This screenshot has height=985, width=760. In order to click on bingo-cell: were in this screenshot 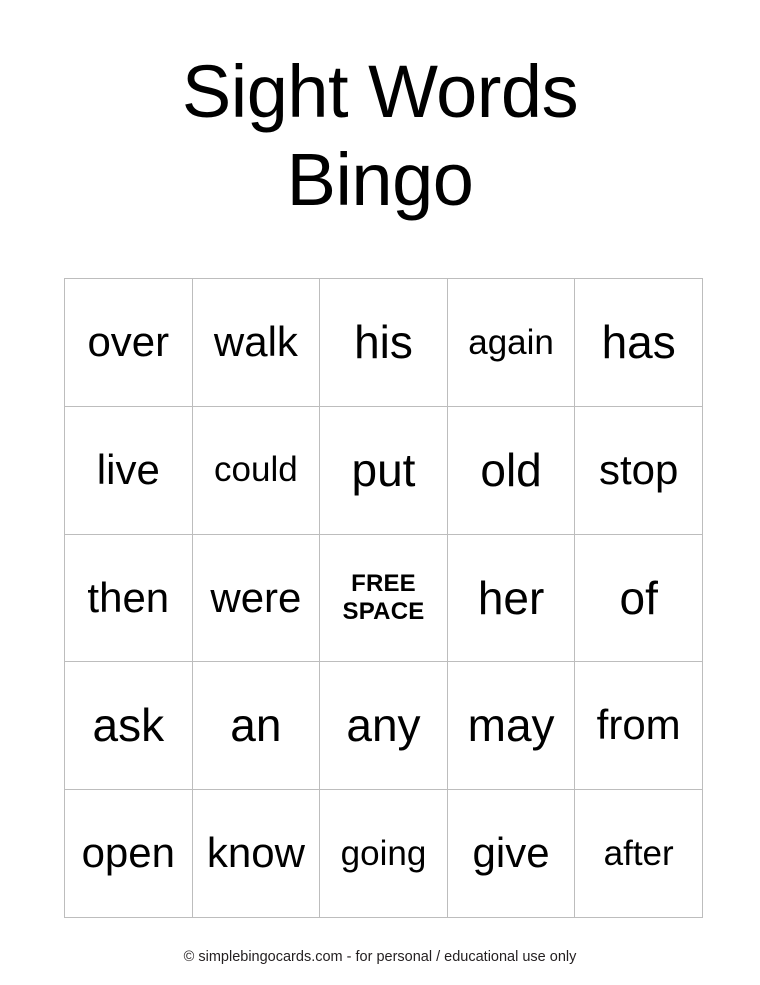, I will do `click(256, 598)`.